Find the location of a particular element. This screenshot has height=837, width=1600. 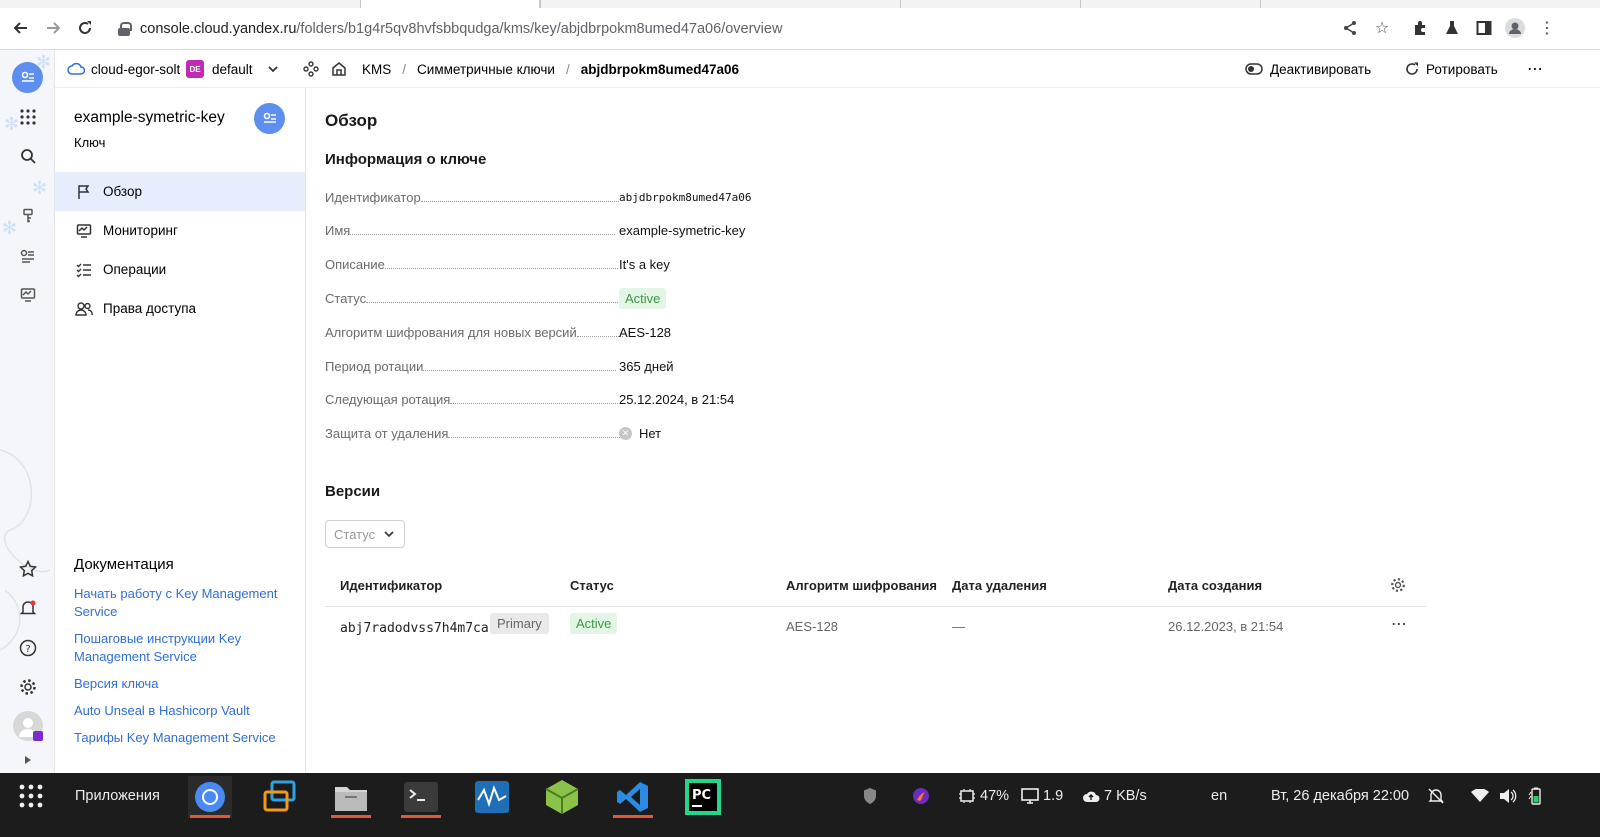

clock: Вт, 26 декабря 22:00 is located at coordinates (1340, 795).